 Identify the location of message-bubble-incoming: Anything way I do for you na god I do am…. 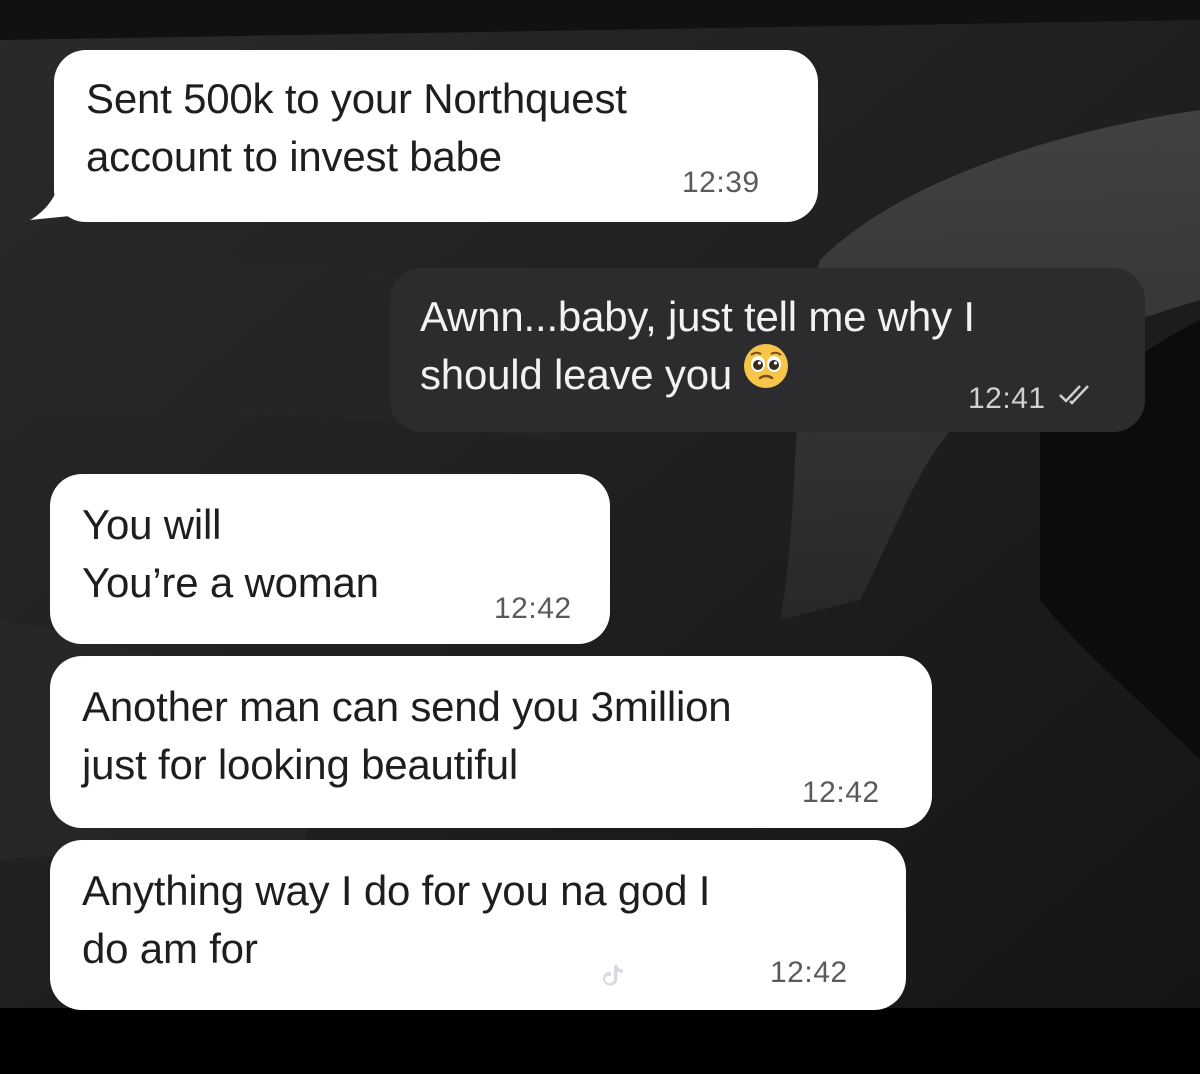
(478, 925).